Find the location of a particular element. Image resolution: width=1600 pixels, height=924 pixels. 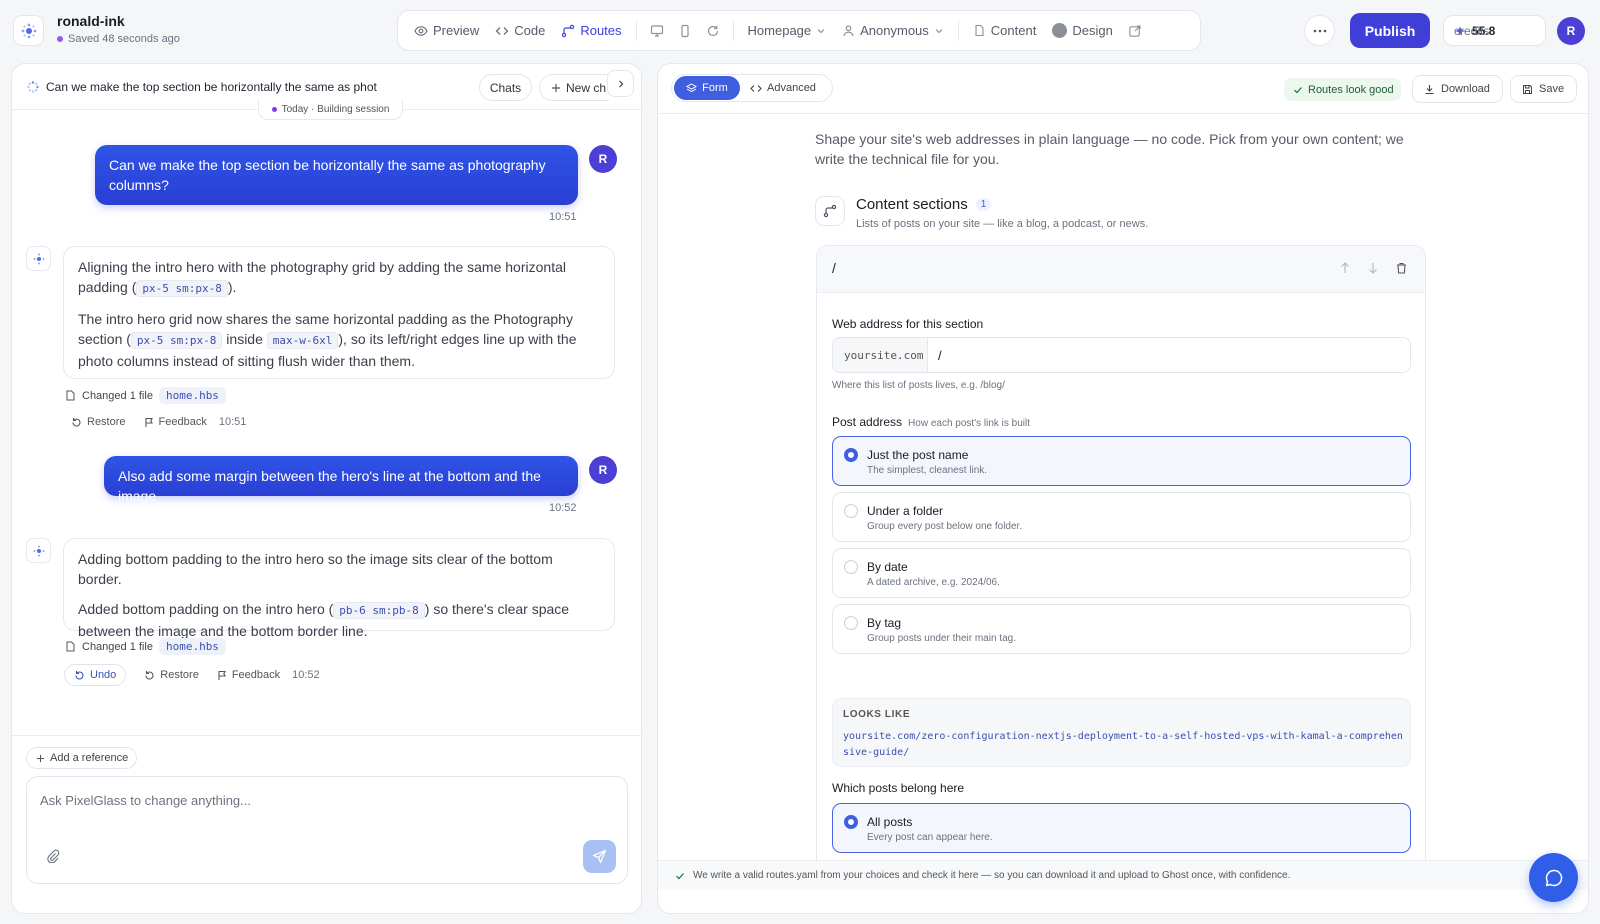

arrow-up-icon is located at coordinates (1345, 268).